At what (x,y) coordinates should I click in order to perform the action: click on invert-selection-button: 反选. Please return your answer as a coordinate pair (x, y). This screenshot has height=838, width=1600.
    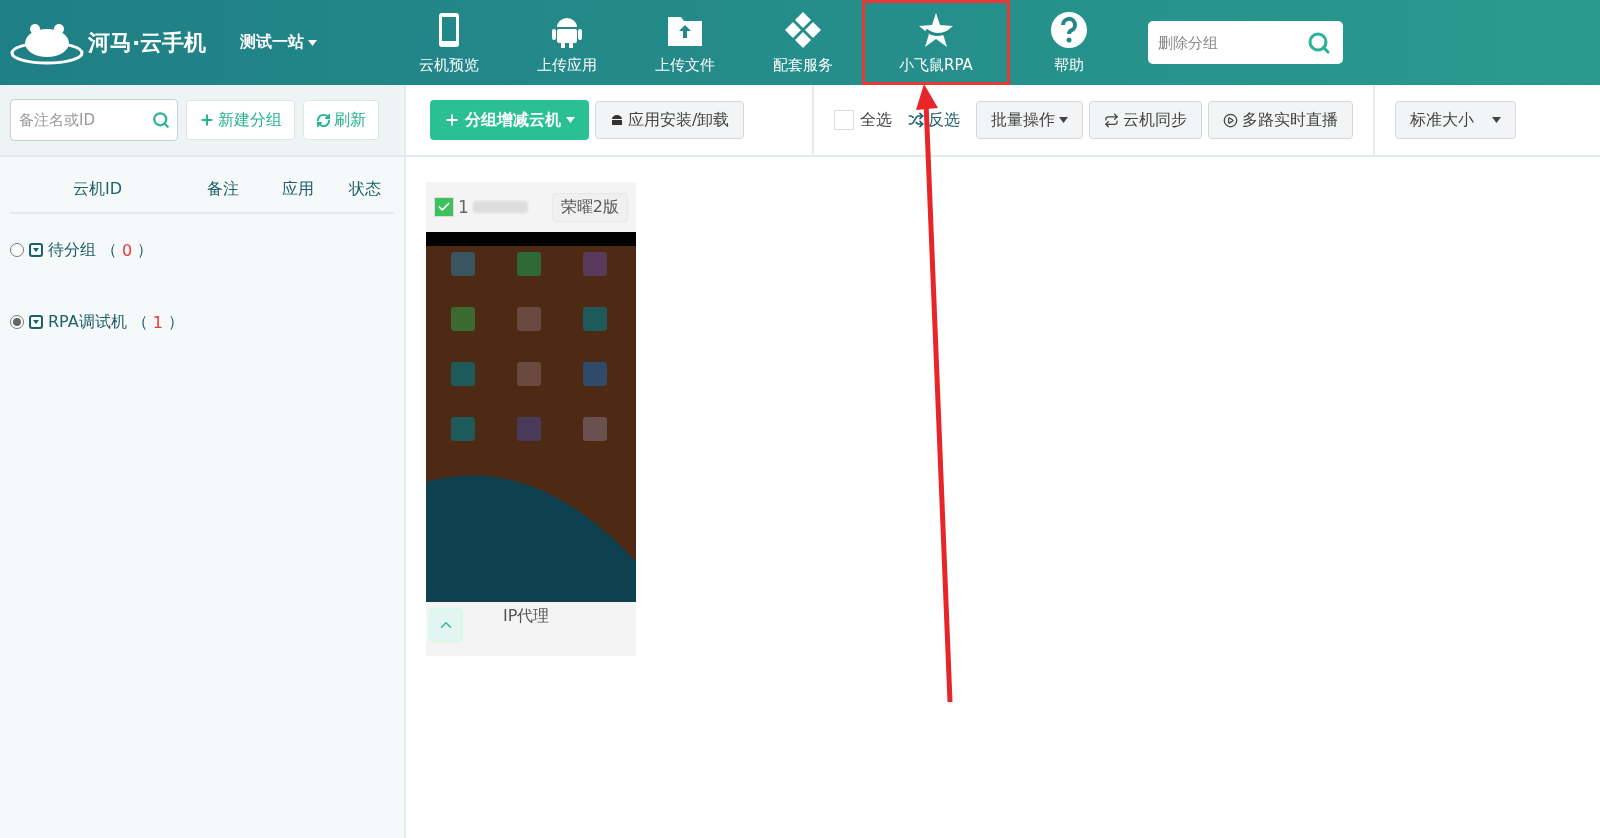
    Looking at the image, I should click on (934, 120).